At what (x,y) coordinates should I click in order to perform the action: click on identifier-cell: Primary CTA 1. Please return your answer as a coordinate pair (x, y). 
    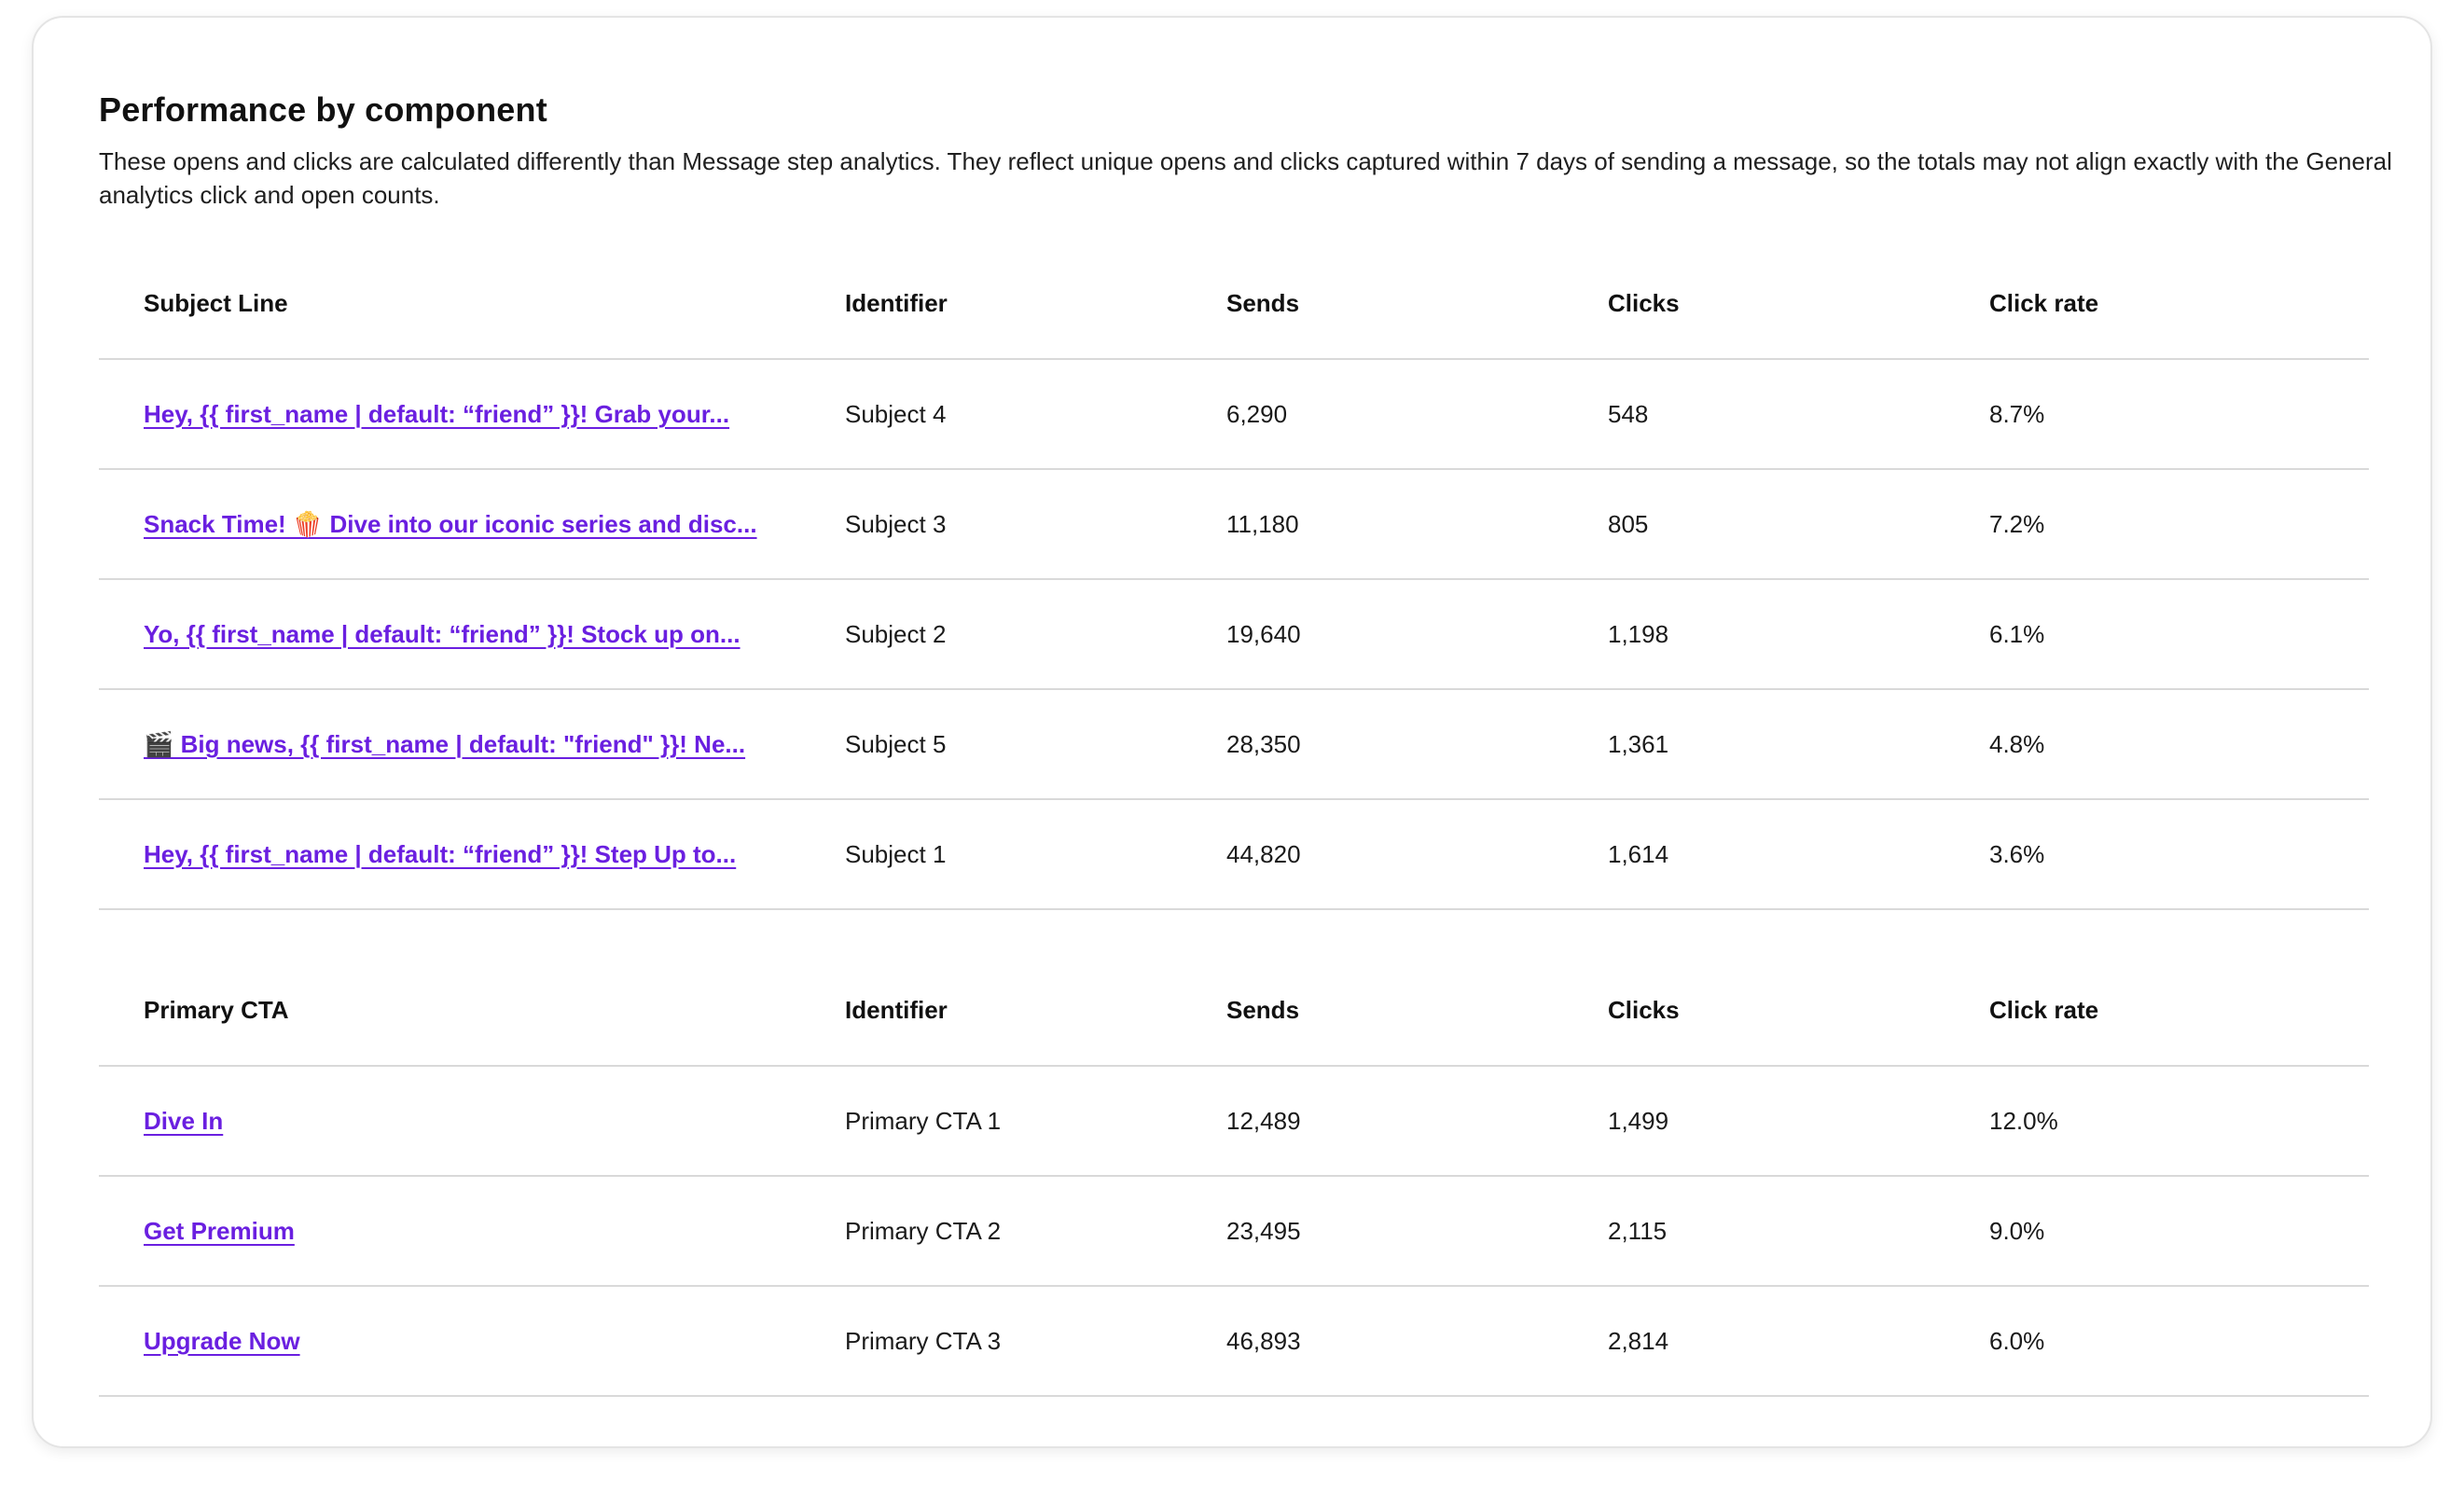
    Looking at the image, I should click on (1035, 1121).